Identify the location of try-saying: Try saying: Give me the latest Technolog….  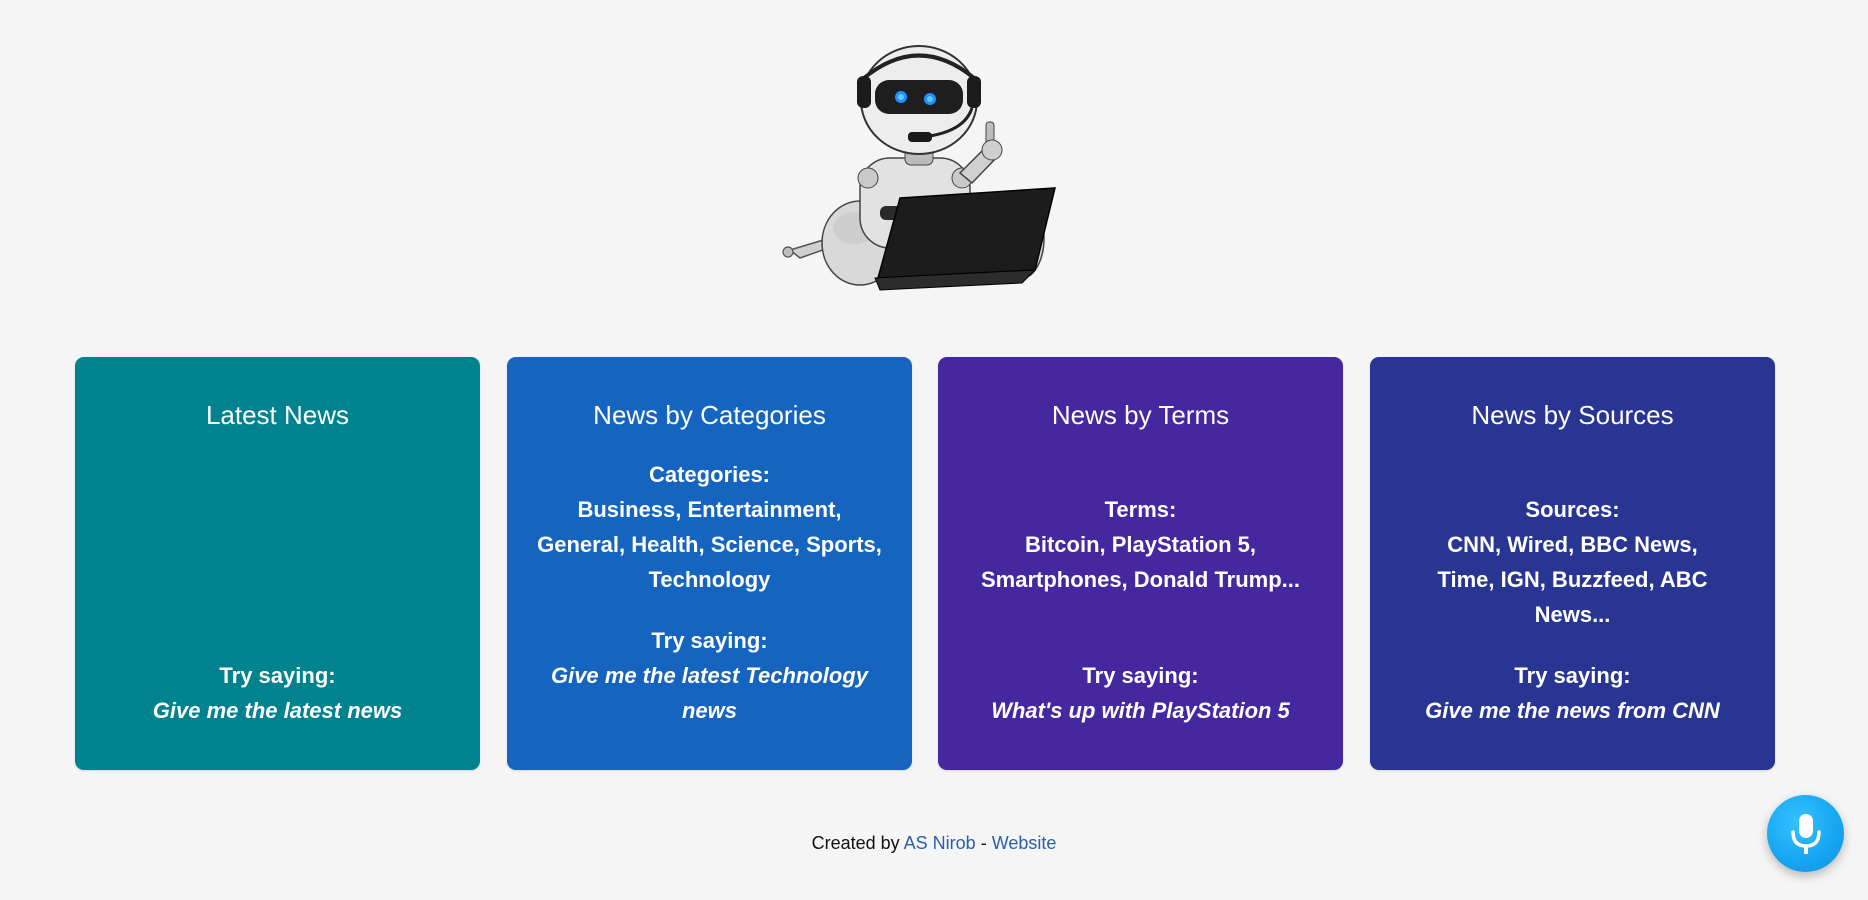
(709, 675).